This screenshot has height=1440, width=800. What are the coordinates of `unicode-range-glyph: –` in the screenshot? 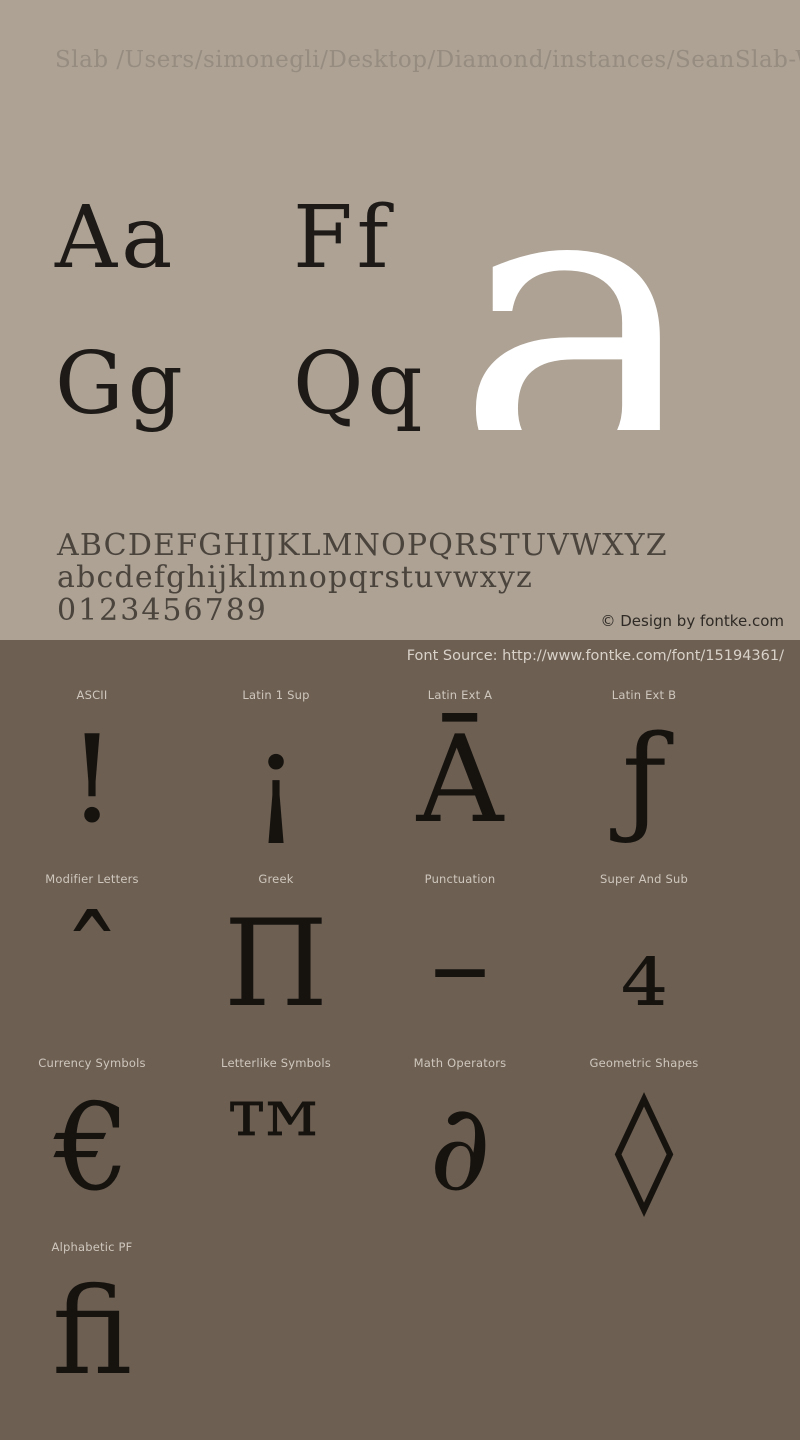 It's located at (460, 964).